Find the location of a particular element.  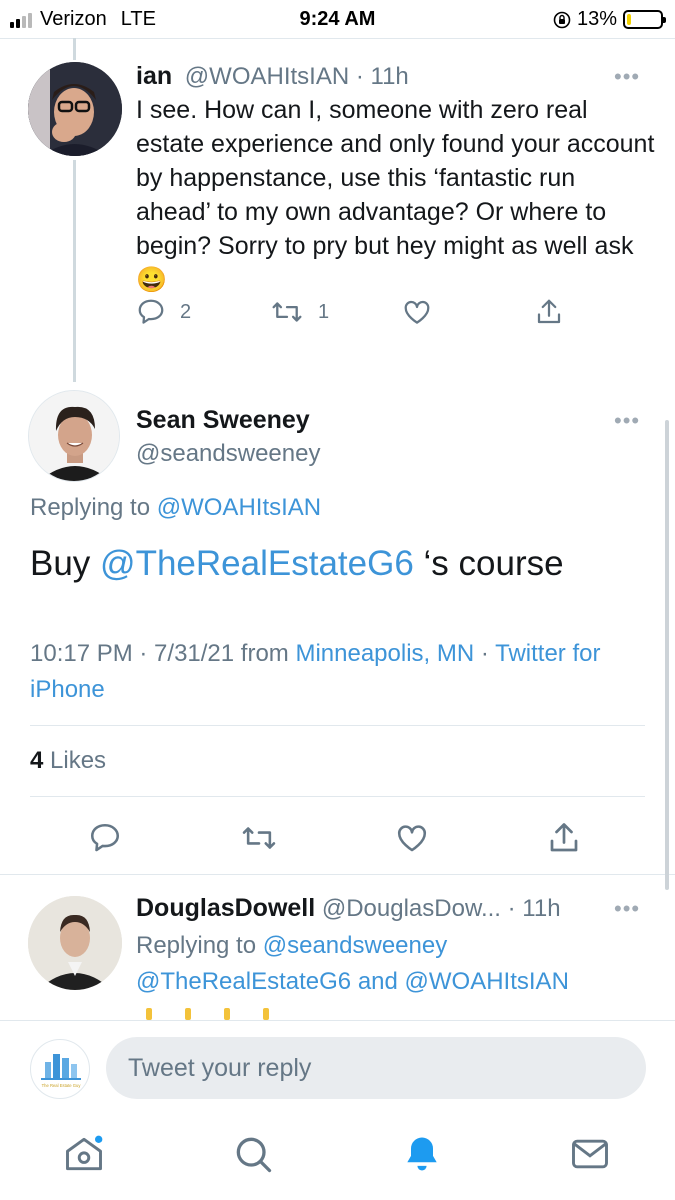

reply-count: 2 is located at coordinates (186, 311).